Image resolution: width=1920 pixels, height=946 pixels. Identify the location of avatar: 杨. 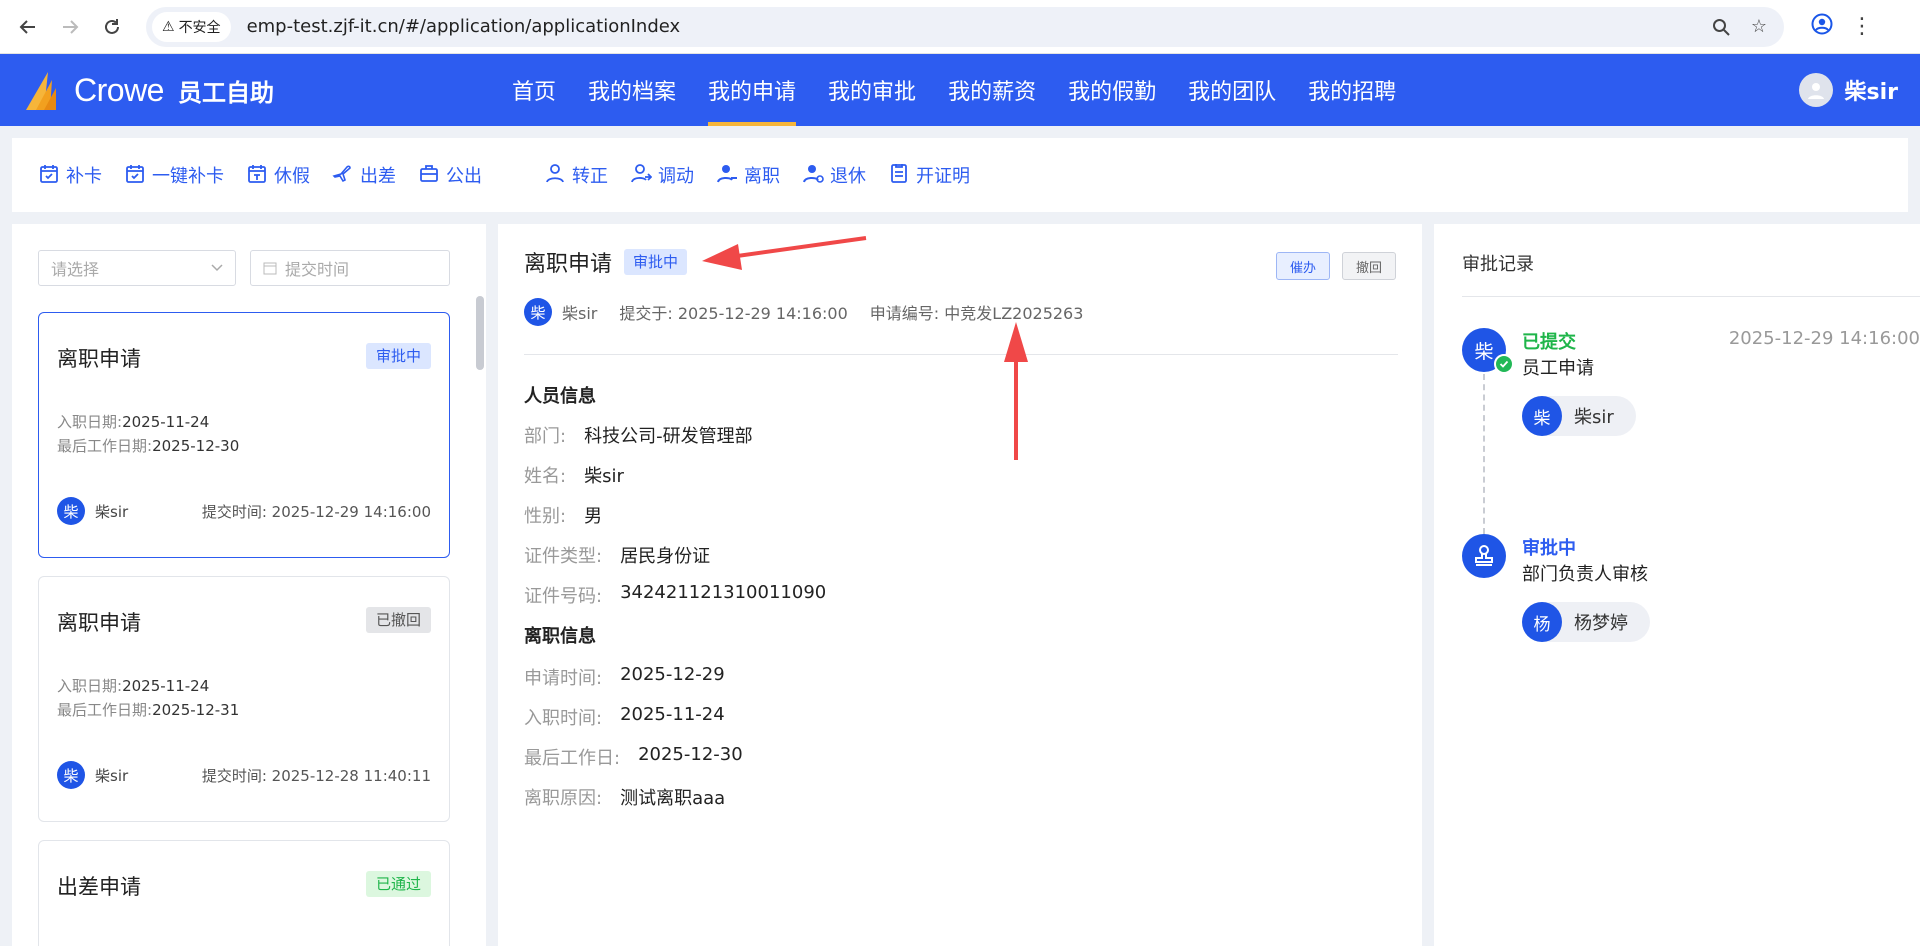
(1542, 622).